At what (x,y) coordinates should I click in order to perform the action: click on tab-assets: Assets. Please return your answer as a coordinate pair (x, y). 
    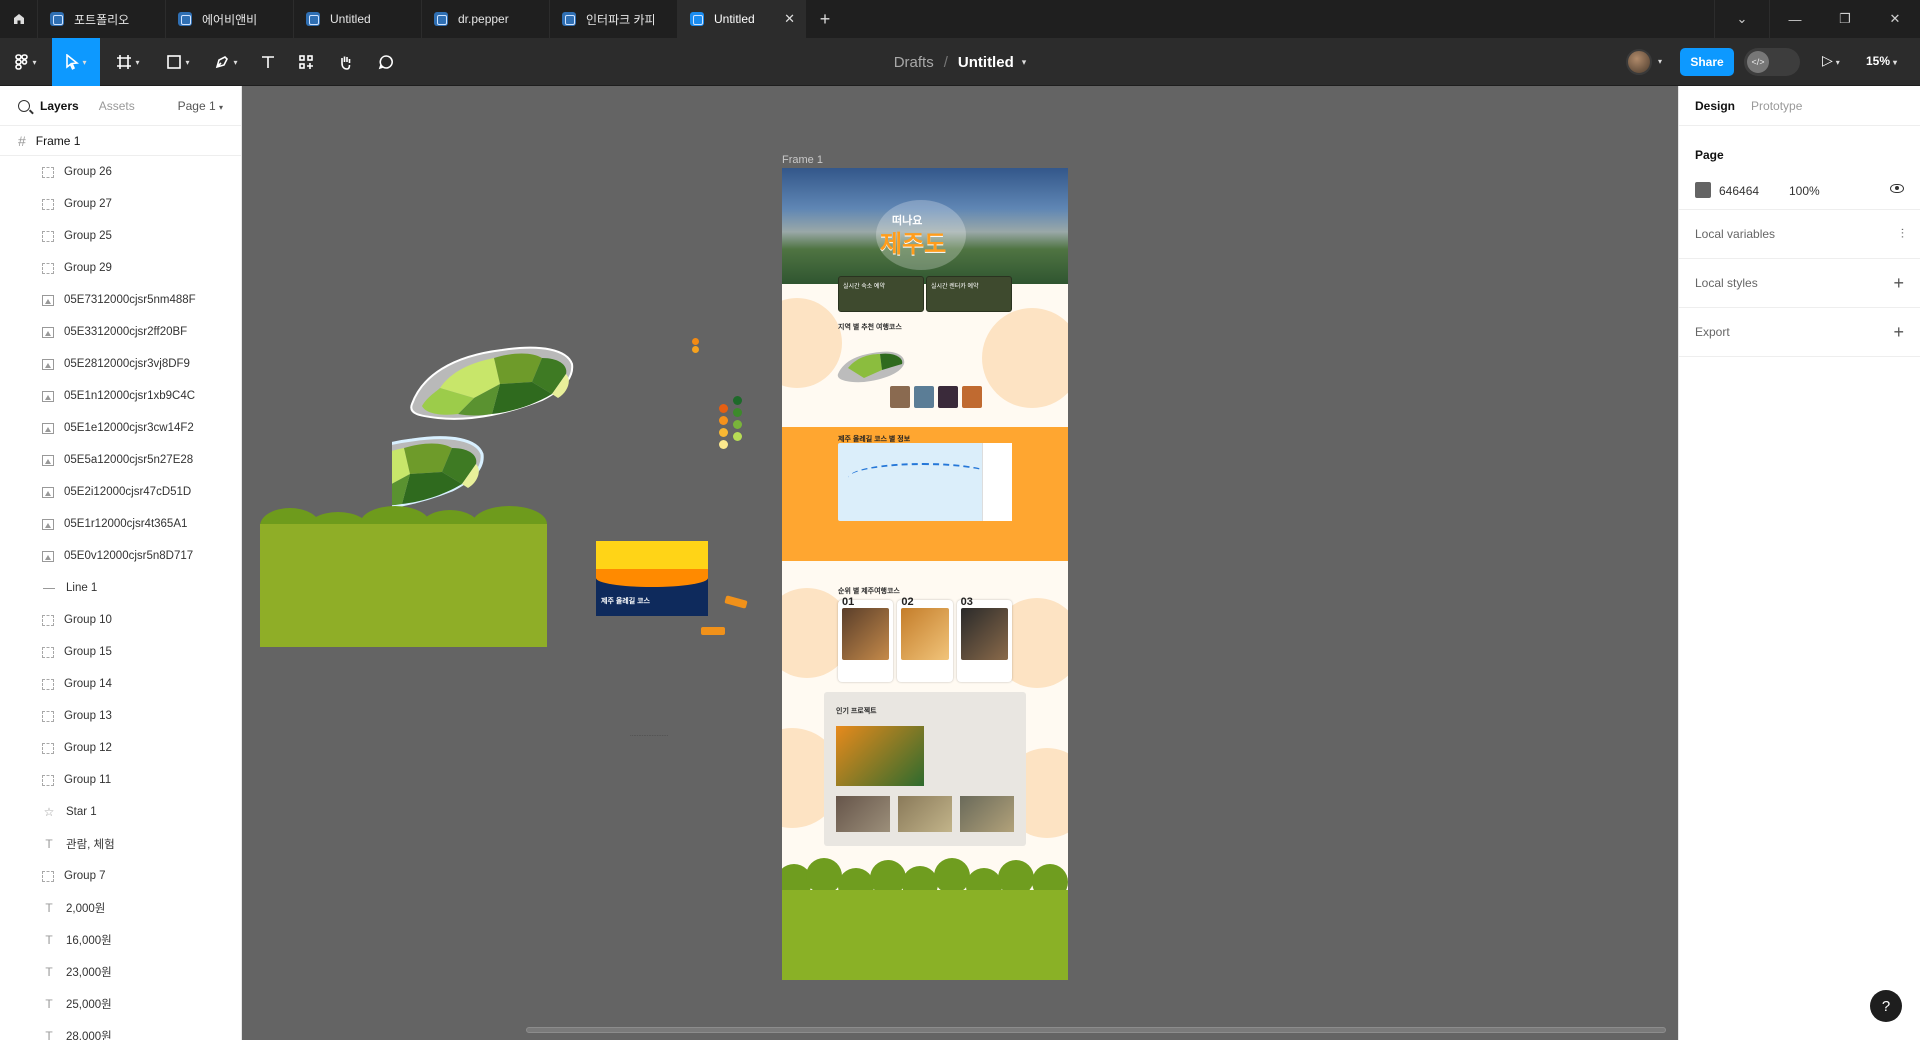
    Looking at the image, I should click on (117, 106).